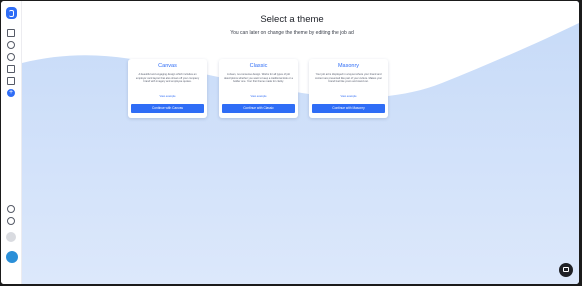  Describe the element at coordinates (292, 19) in the screenshot. I see `page-title: Select a theme` at that location.